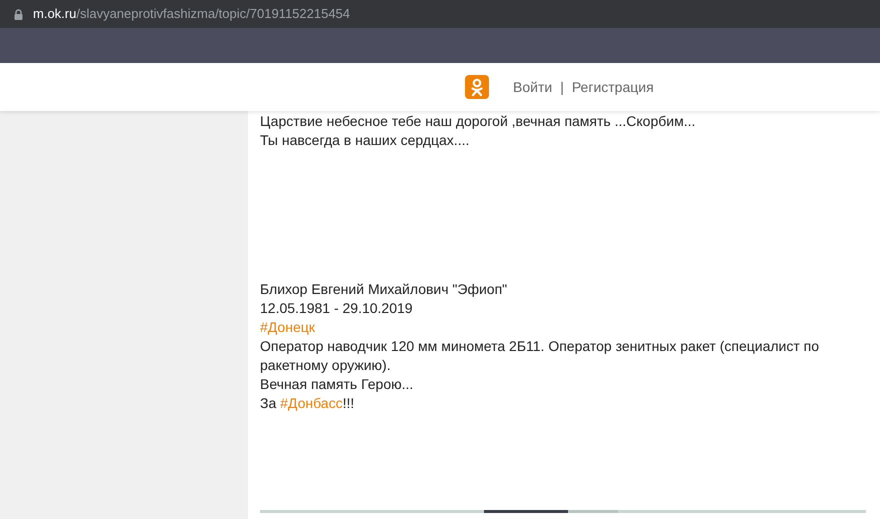 The height and width of the screenshot is (519, 880). I want to click on register-link: Регистрация, so click(613, 87).